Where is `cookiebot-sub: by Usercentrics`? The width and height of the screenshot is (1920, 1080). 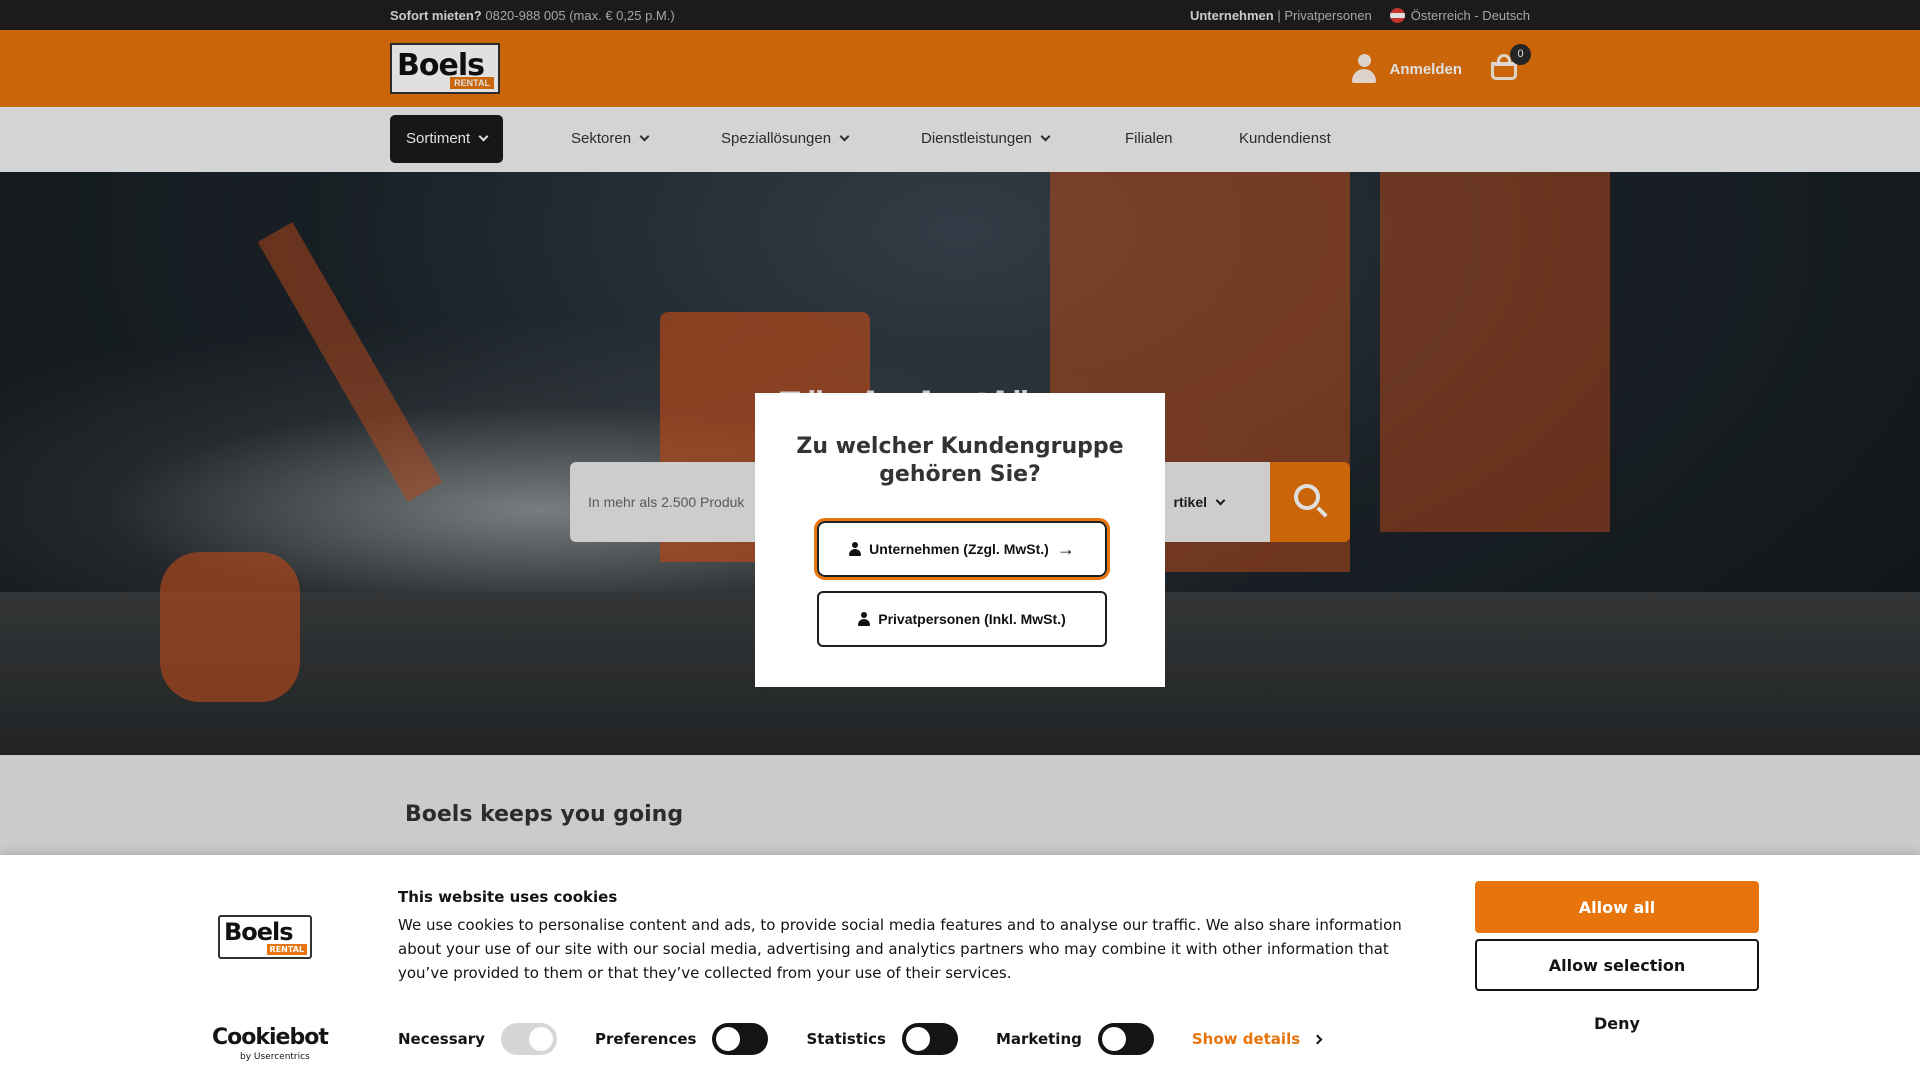 cookiebot-sub: by Usercentrics is located at coordinates (275, 1057).